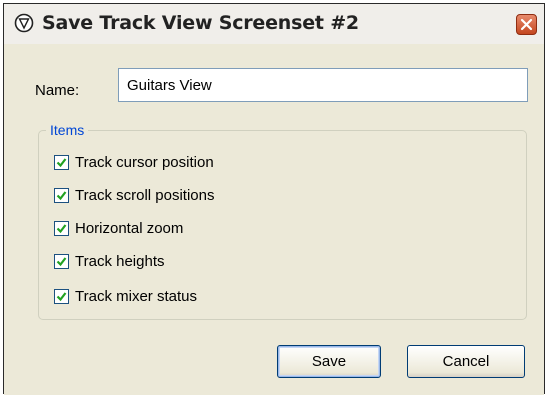 The image size is (550, 395). I want to click on name-label: Name:, so click(57, 90).